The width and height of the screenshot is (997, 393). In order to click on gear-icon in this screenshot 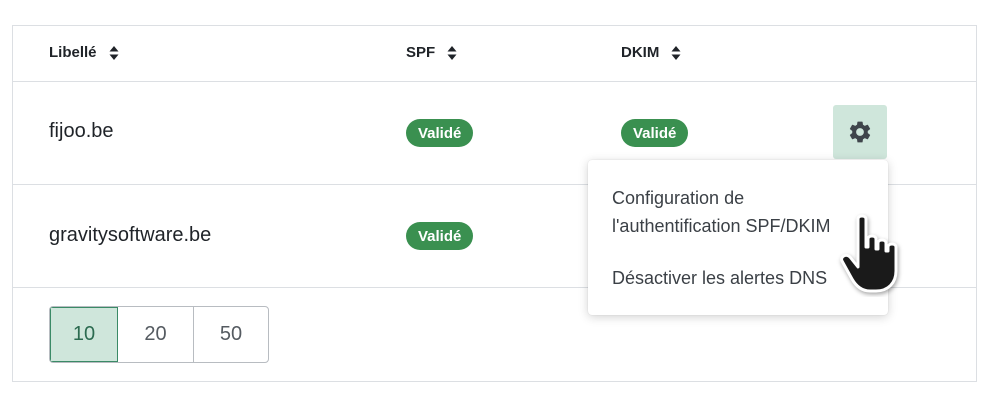, I will do `click(860, 132)`.